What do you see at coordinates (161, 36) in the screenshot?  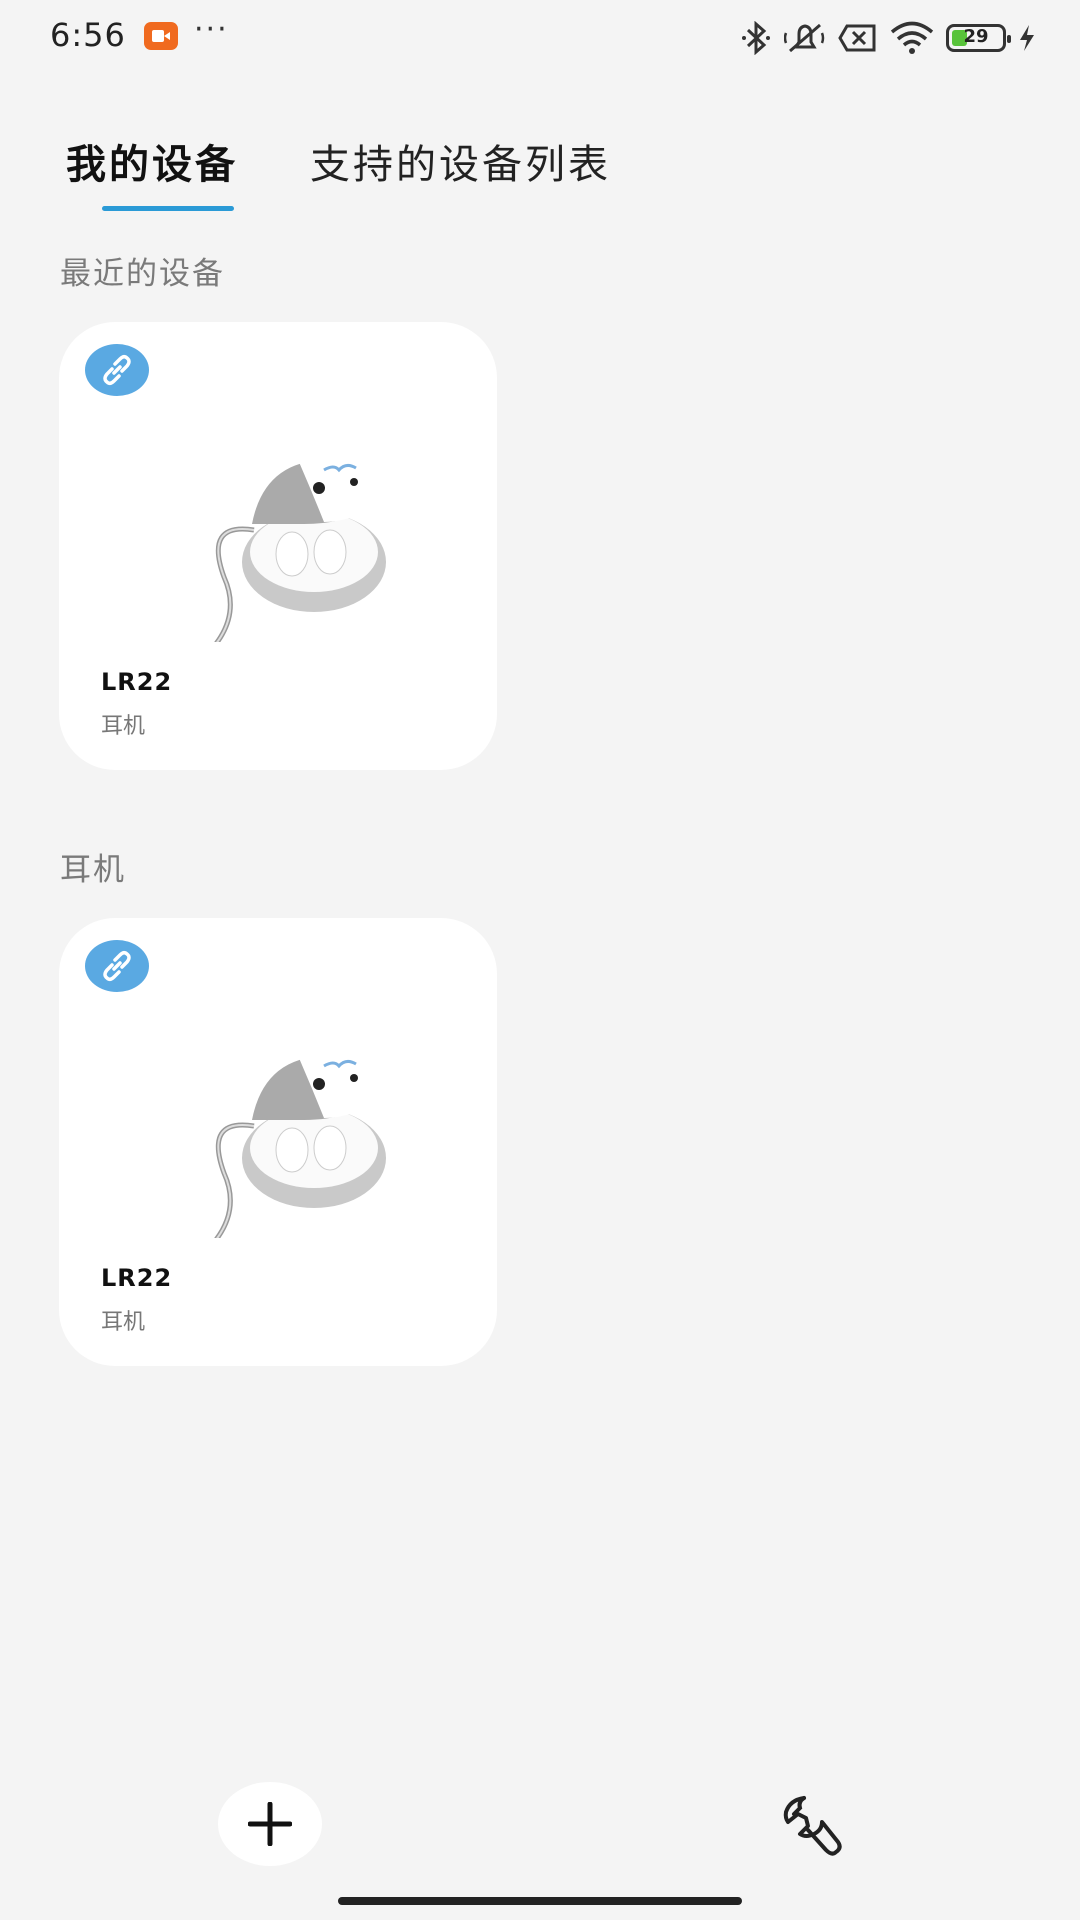 I see `recording-icon` at bounding box center [161, 36].